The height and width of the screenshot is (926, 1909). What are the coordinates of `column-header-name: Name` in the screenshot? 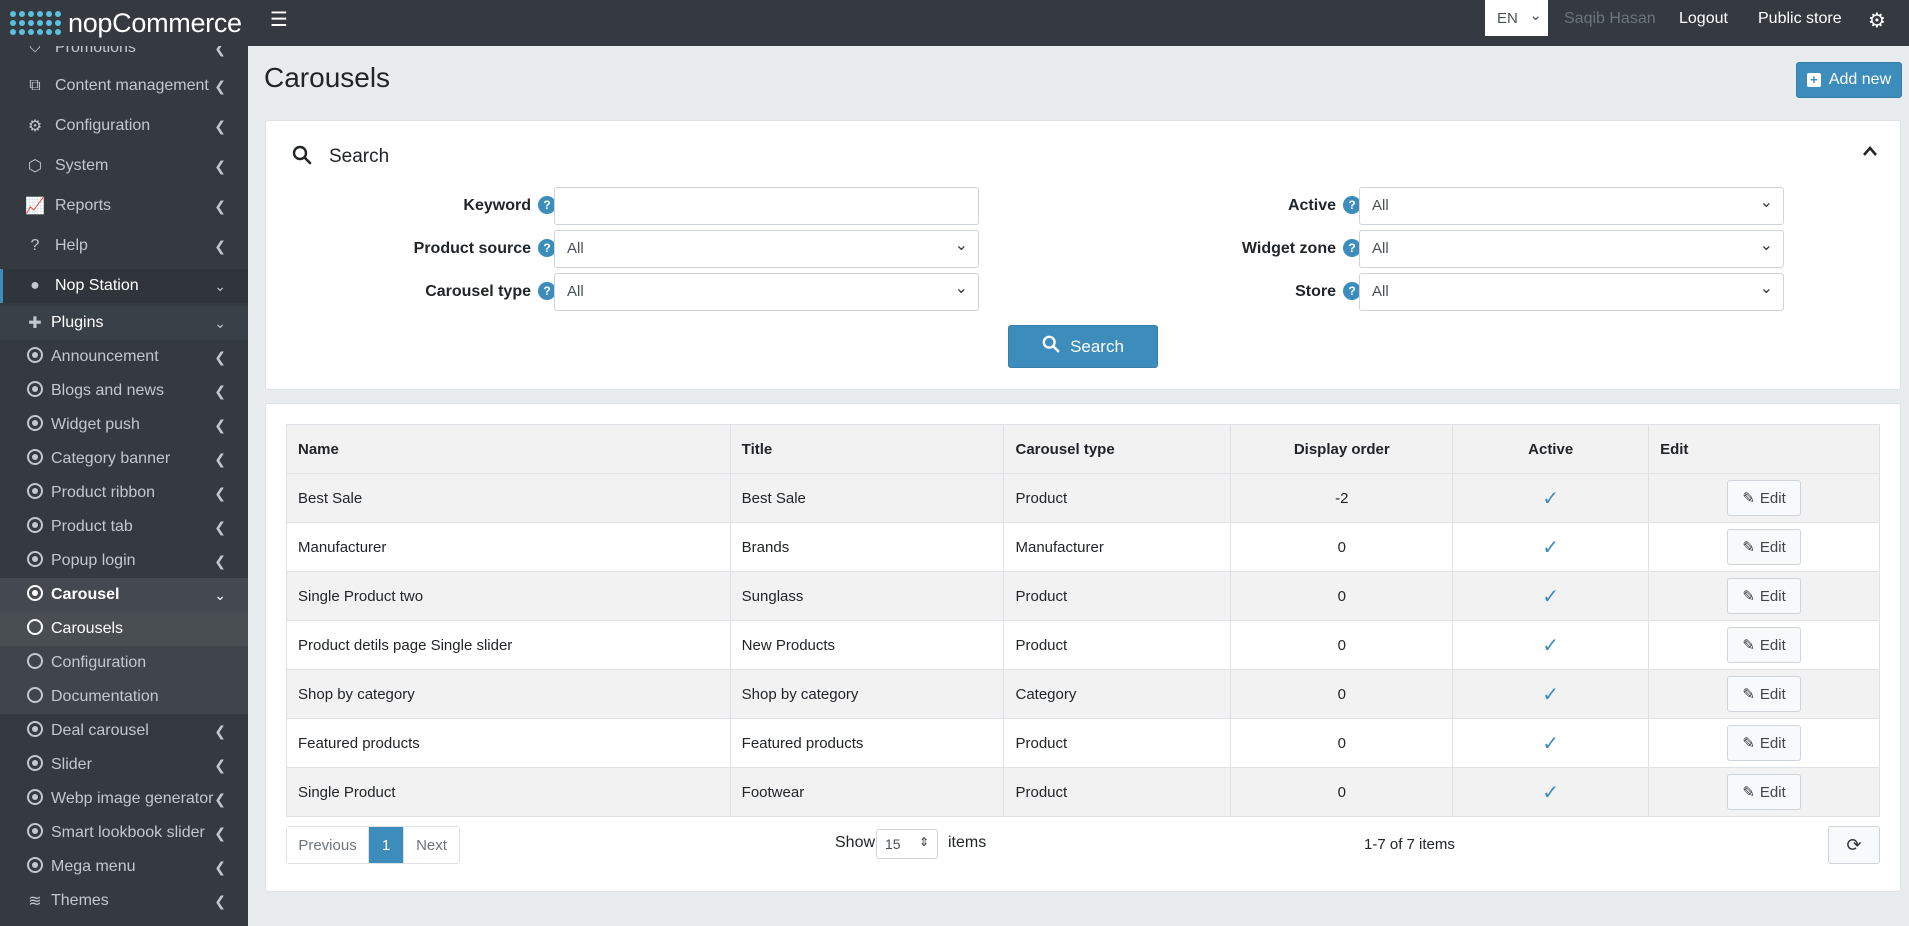 It's located at (508, 449).